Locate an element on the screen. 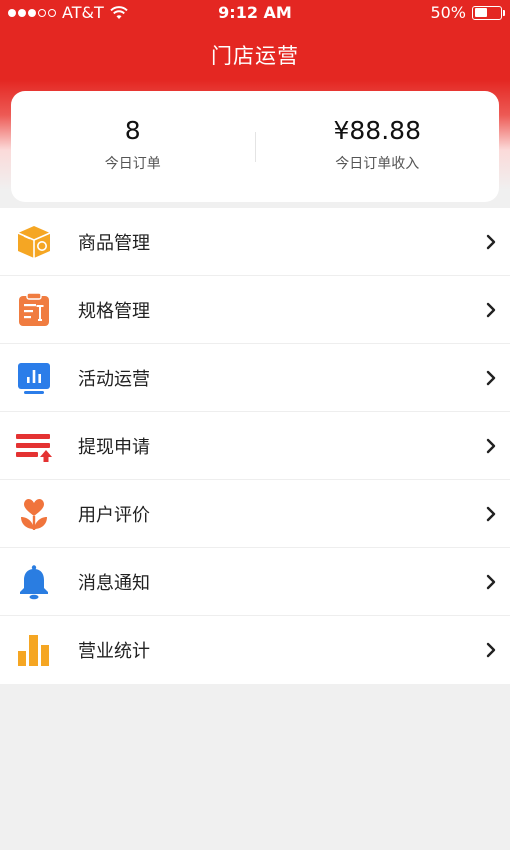  bell-icon is located at coordinates (34, 582).